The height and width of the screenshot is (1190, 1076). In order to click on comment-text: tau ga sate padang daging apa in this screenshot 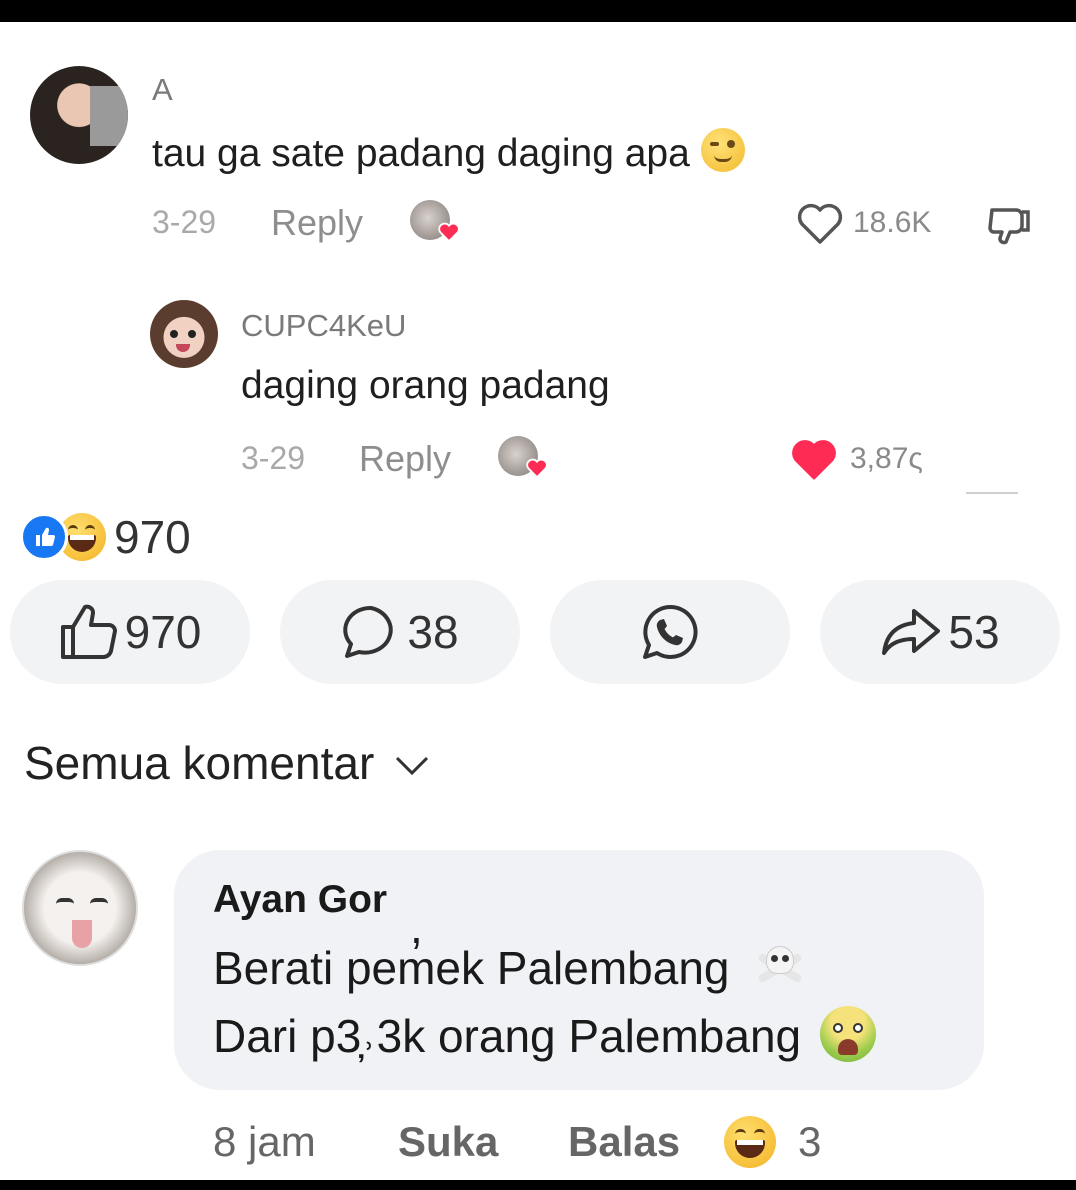, I will do `click(448, 152)`.